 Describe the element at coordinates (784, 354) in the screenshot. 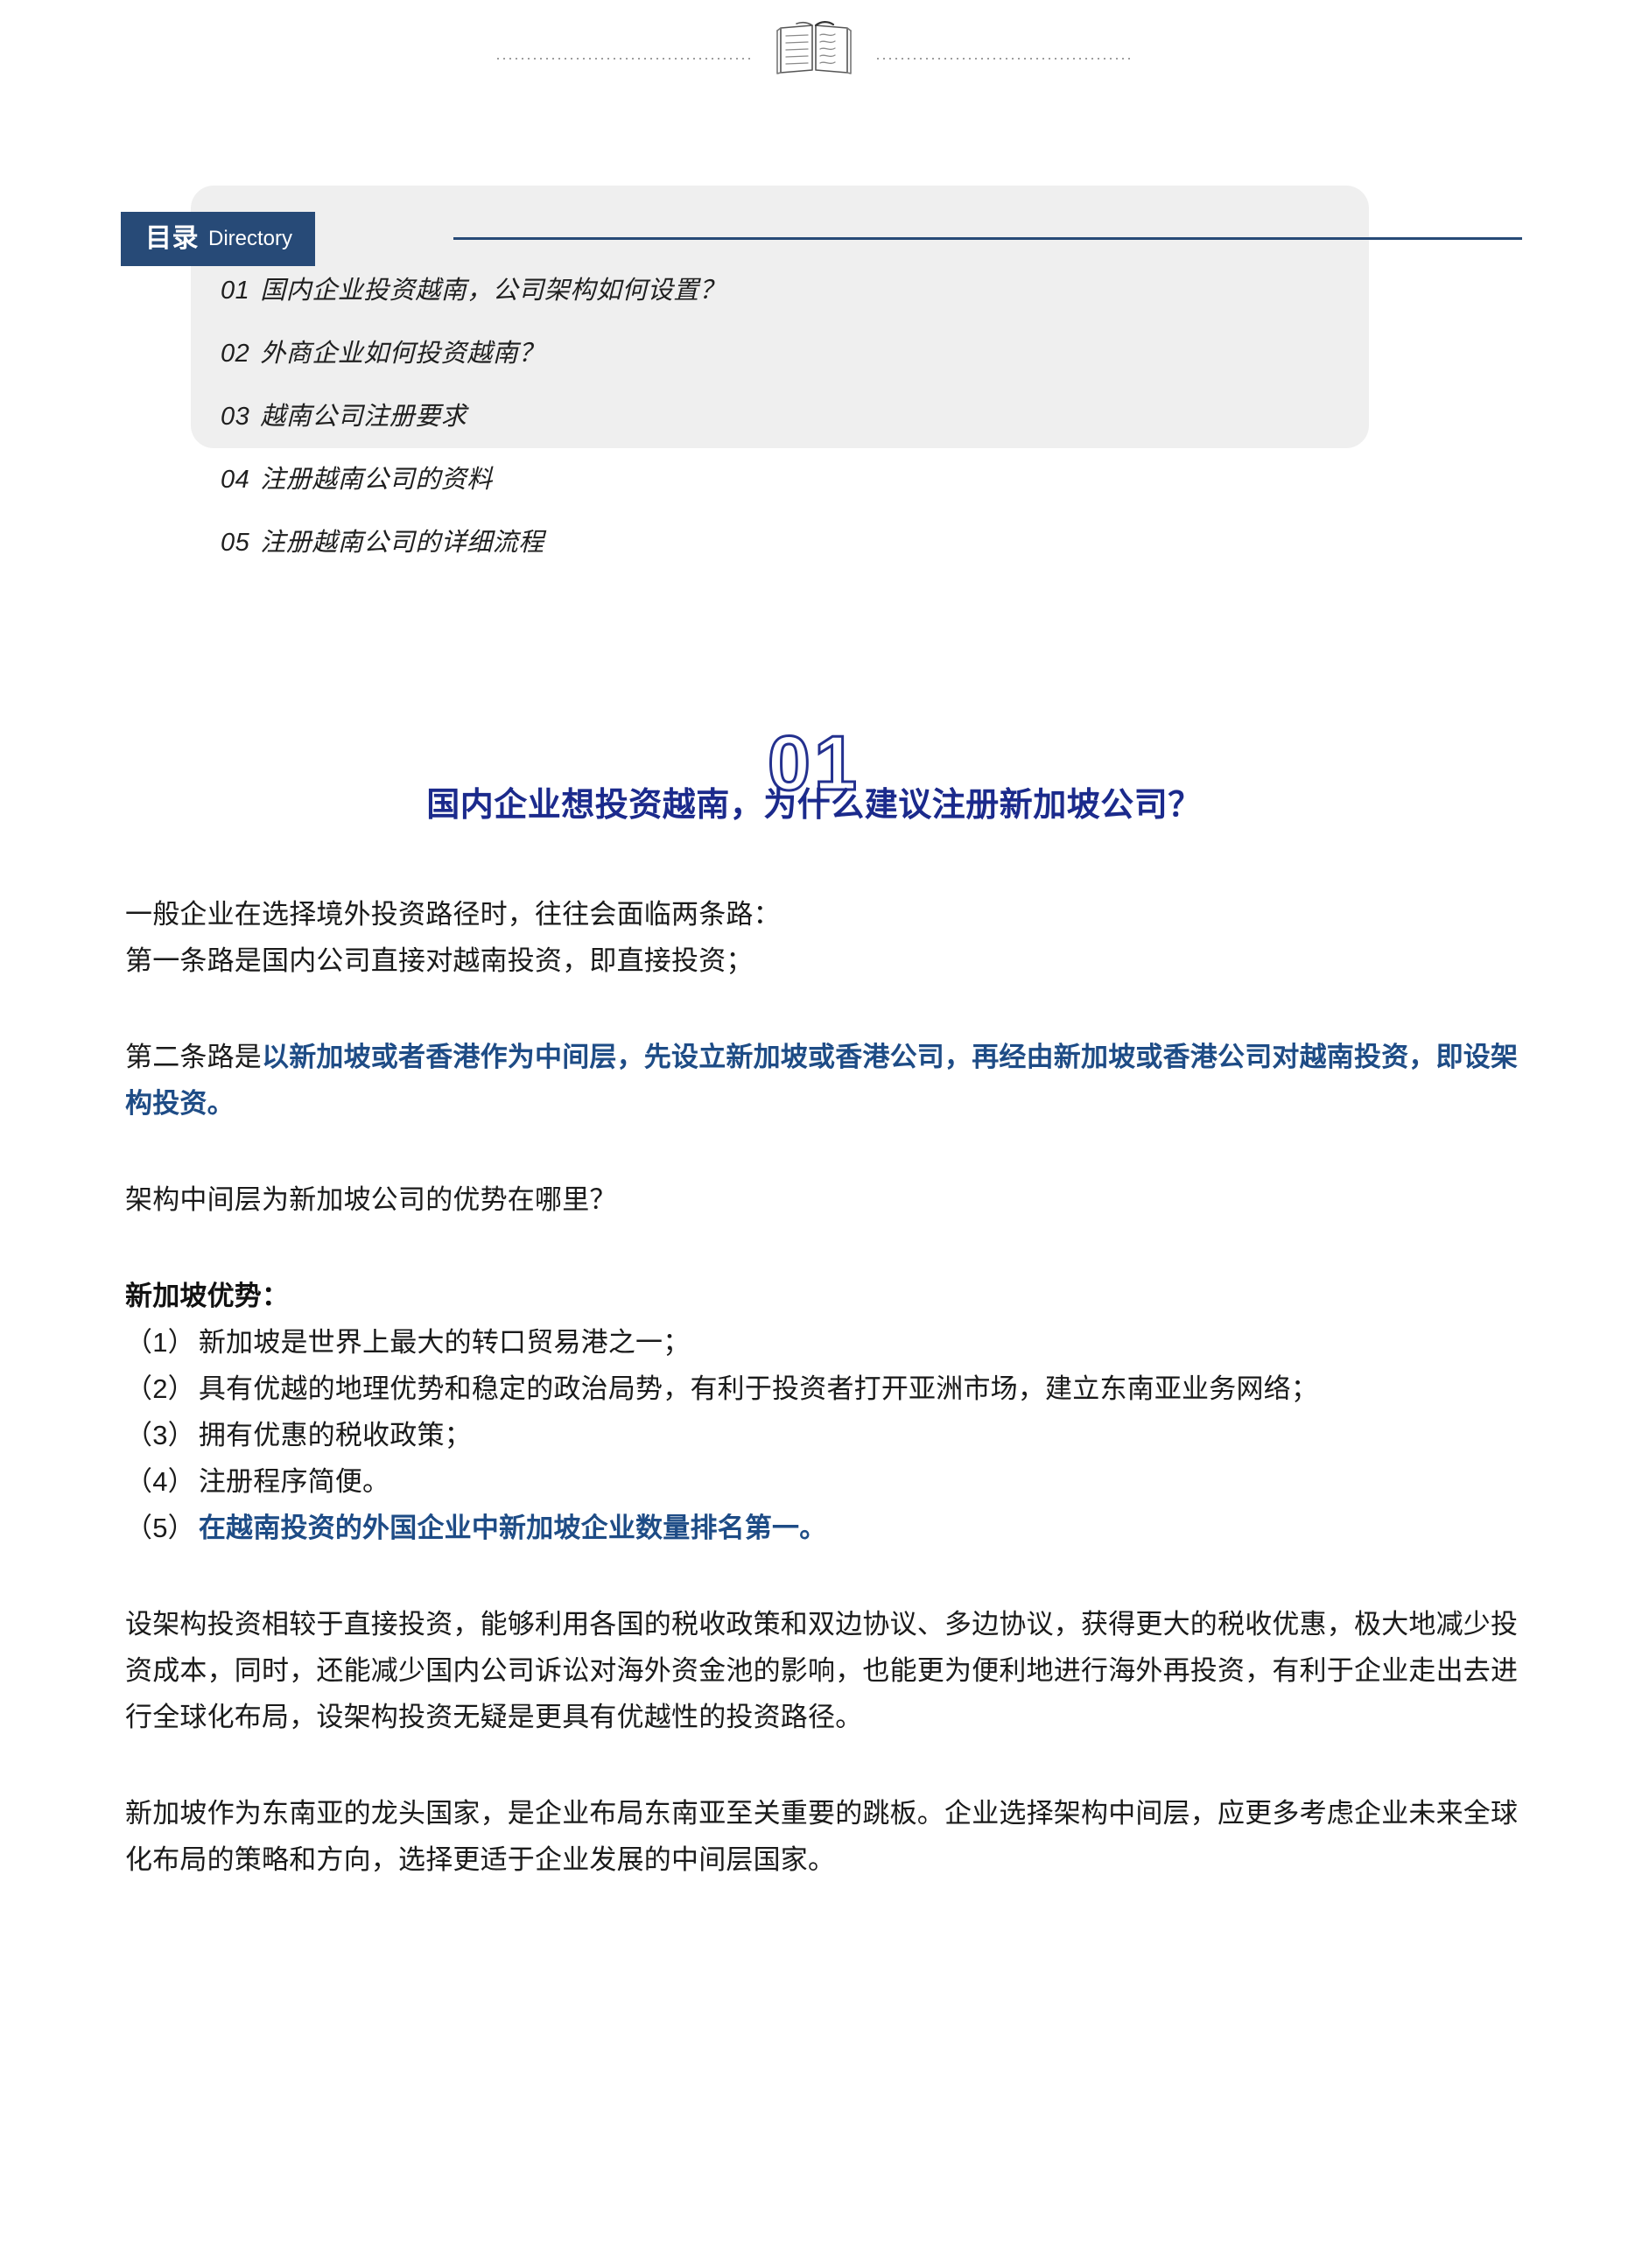

I see `directory-item-02: 02 外商企业如何投资越南？` at that location.